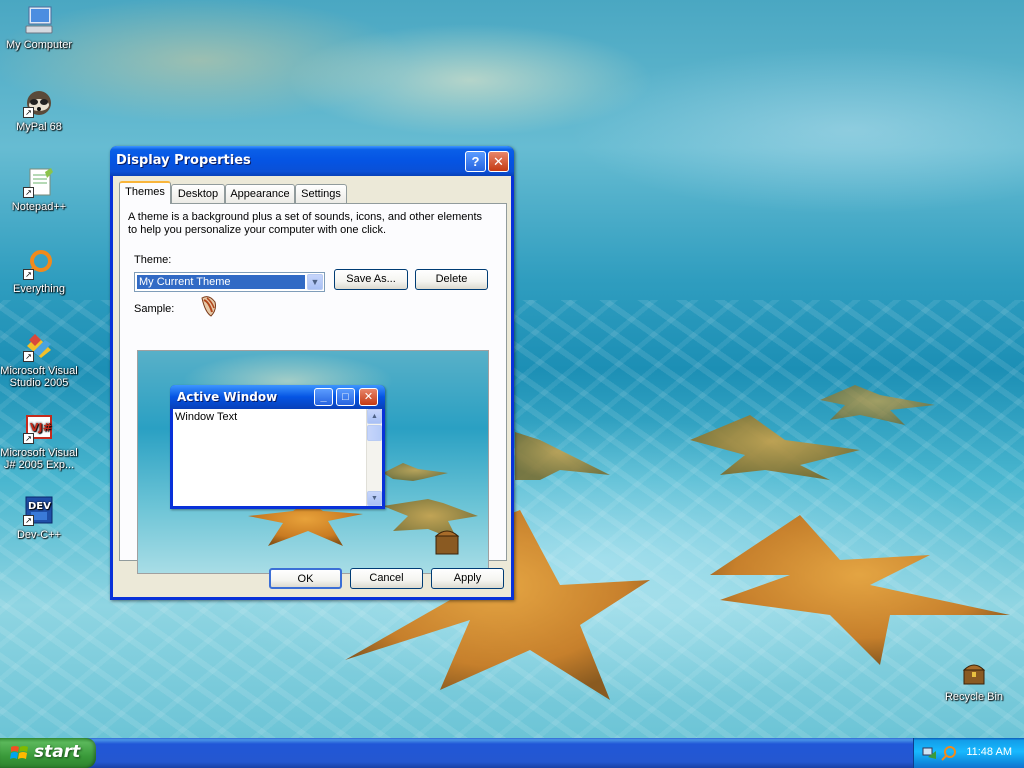 Image resolution: width=1024 pixels, height=768 pixels. I want to click on sample-window-titlebar: Active Window _ □ ✕, so click(277, 397).